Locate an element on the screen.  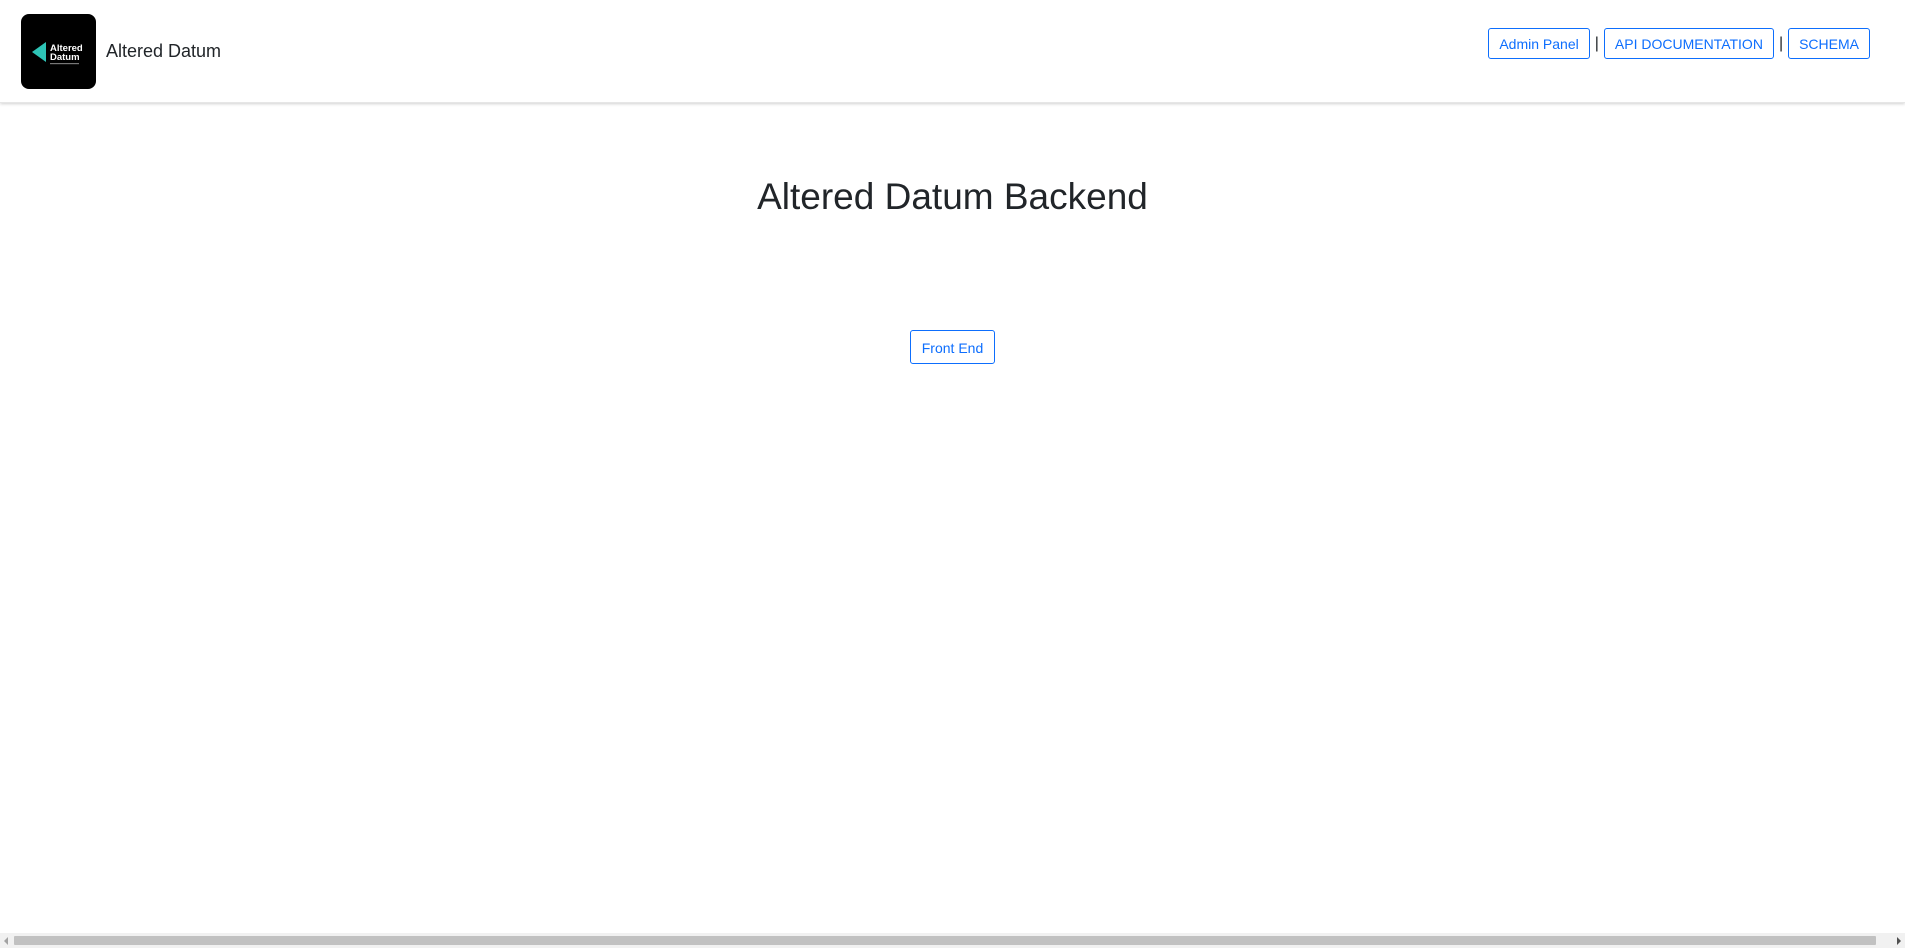
logo-graphic: Altered Datum is located at coordinates (57, 53).